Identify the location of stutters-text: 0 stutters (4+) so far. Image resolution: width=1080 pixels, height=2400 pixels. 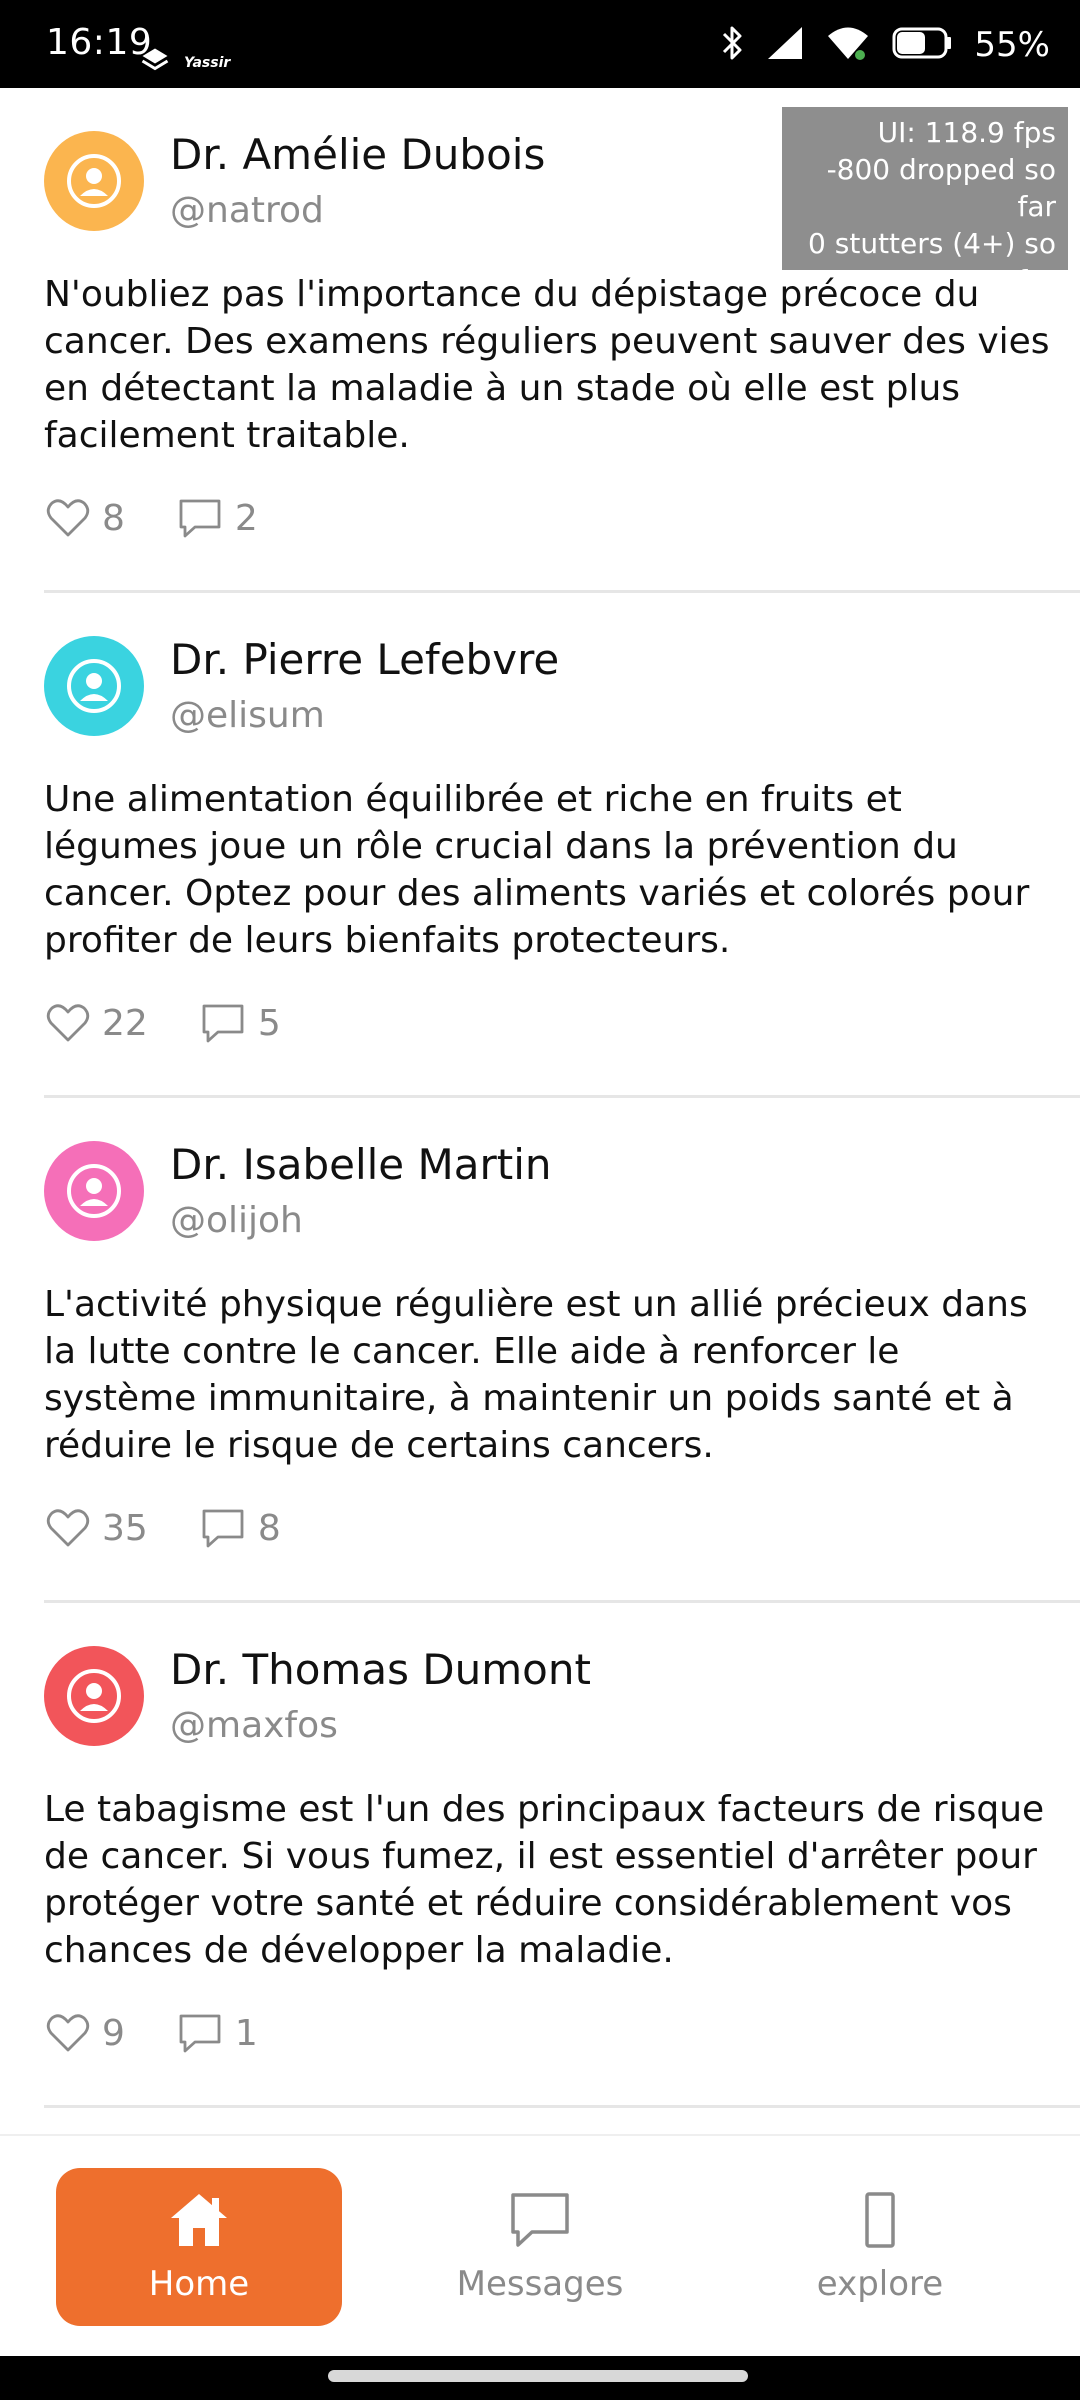
(932, 262).